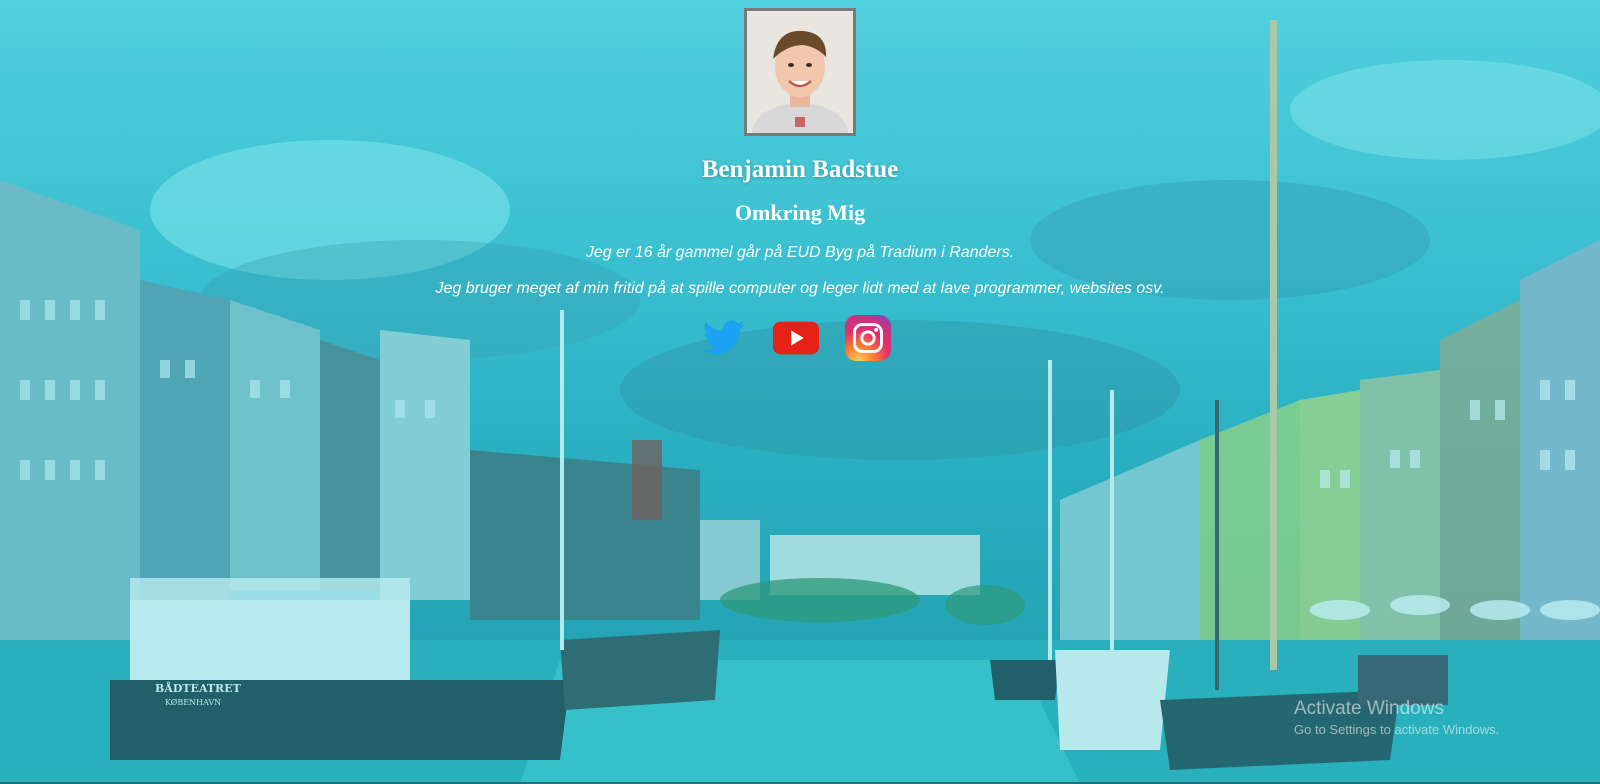 The image size is (1600, 784). What do you see at coordinates (800, 212) in the screenshot?
I see `section-title: Omkring Mig` at bounding box center [800, 212].